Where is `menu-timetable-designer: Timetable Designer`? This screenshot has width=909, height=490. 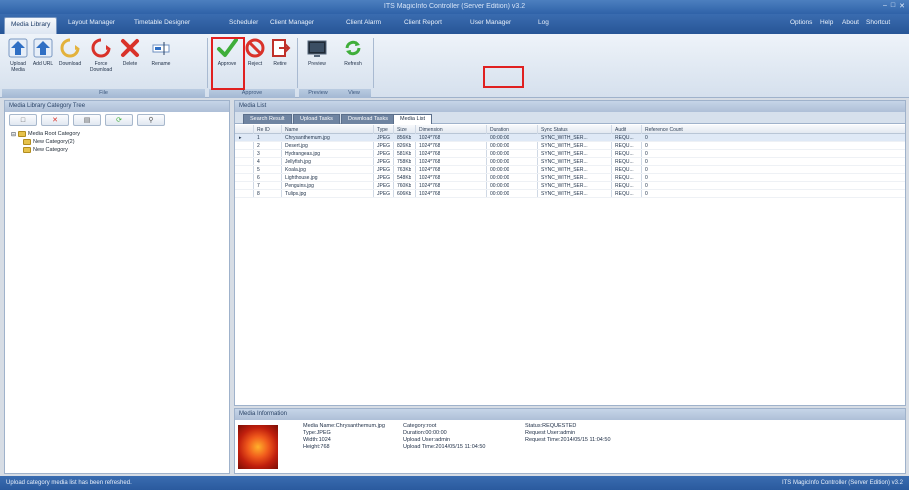
menu-timetable-designer: Timetable Designer is located at coordinates (162, 22).